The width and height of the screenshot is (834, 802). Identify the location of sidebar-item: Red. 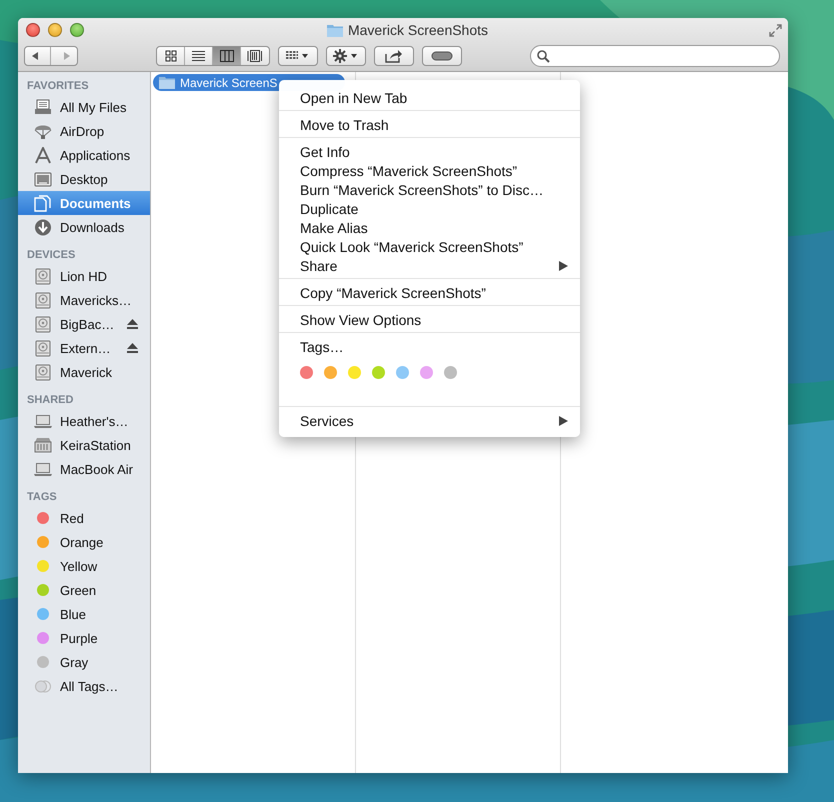
(84, 518).